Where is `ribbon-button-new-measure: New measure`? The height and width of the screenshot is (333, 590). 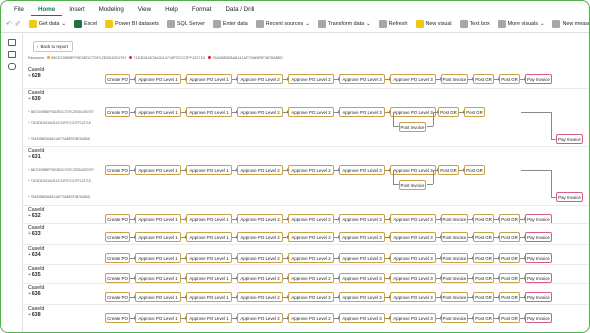
ribbon-button-new-measure: New measure is located at coordinates (570, 24).